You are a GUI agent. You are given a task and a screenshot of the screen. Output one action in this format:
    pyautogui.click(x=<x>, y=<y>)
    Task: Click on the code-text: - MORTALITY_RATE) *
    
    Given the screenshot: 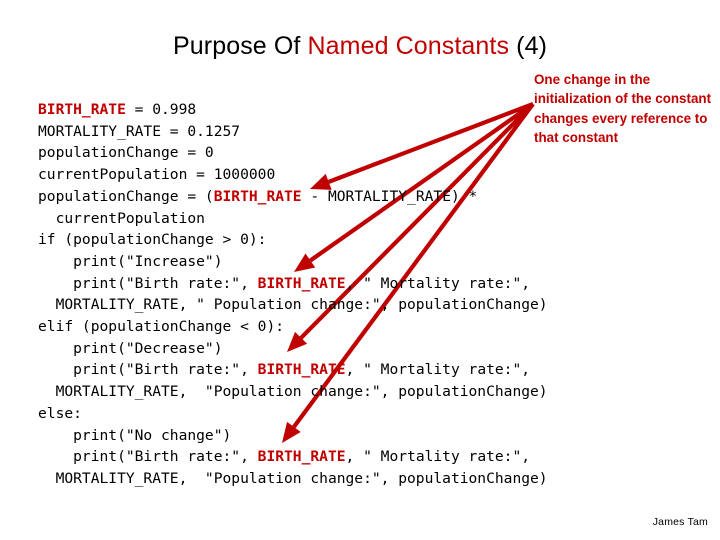 What is the action you would take?
    pyautogui.click(x=389, y=196)
    